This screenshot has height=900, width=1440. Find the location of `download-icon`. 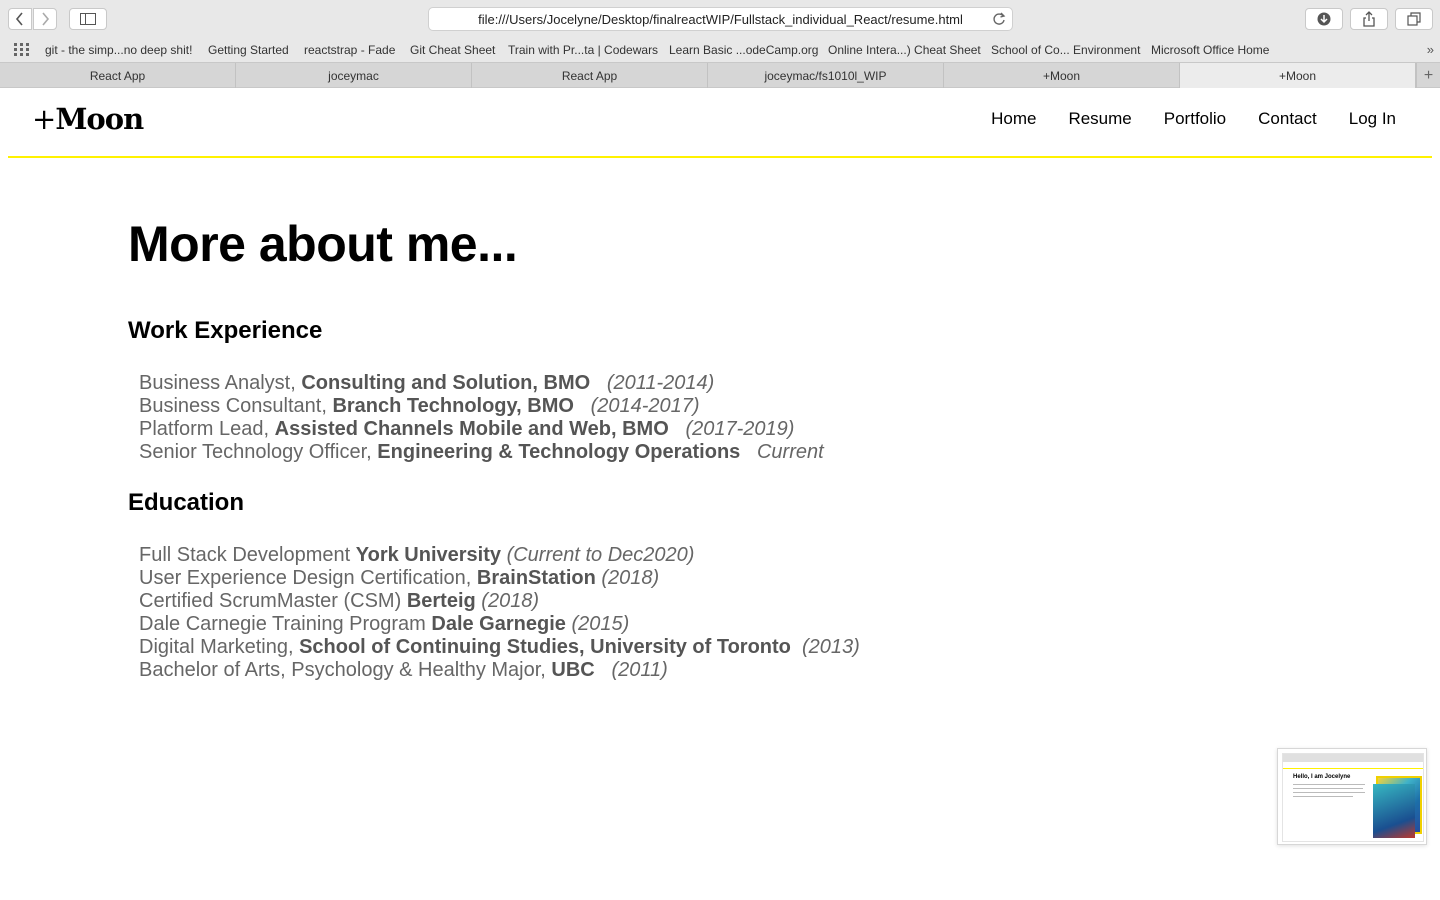

download-icon is located at coordinates (1324, 19).